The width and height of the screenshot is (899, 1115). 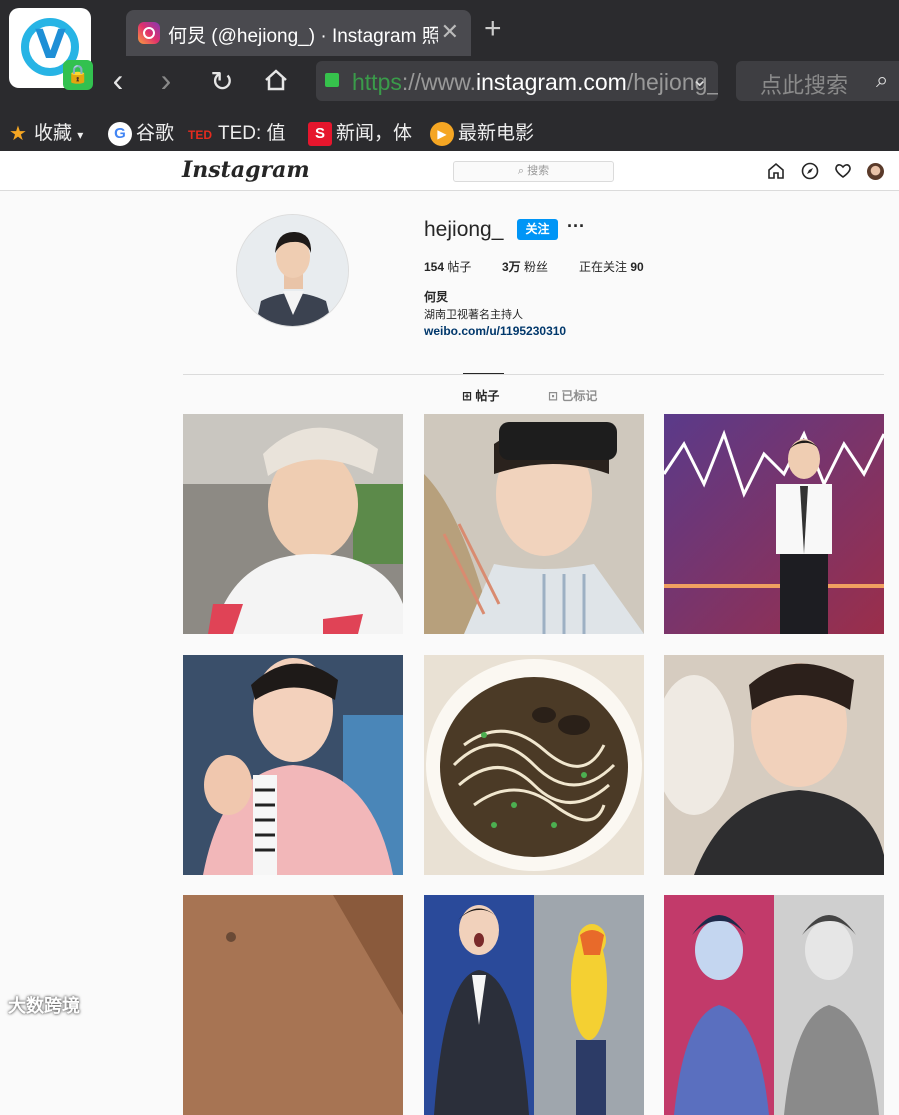 What do you see at coordinates (44, 1006) in the screenshot?
I see `watermark-text: 大数跨境` at bounding box center [44, 1006].